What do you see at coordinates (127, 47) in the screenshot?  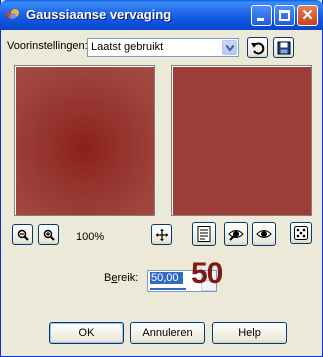 I see `presets-selected-value: Laatst gebruikt` at bounding box center [127, 47].